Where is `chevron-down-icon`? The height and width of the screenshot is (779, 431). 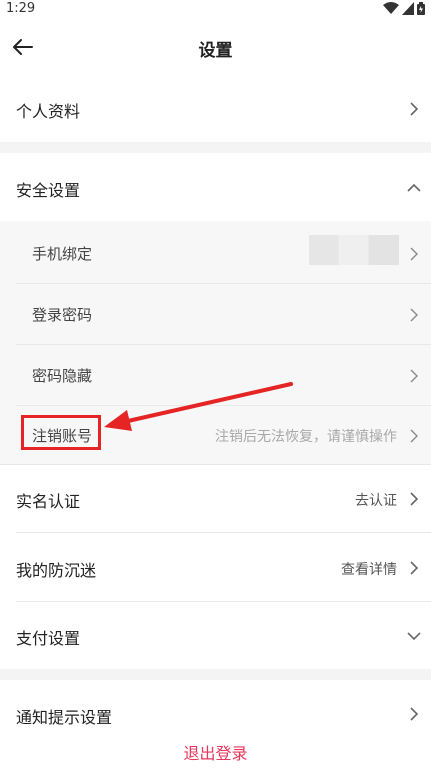 chevron-down-icon is located at coordinates (414, 636).